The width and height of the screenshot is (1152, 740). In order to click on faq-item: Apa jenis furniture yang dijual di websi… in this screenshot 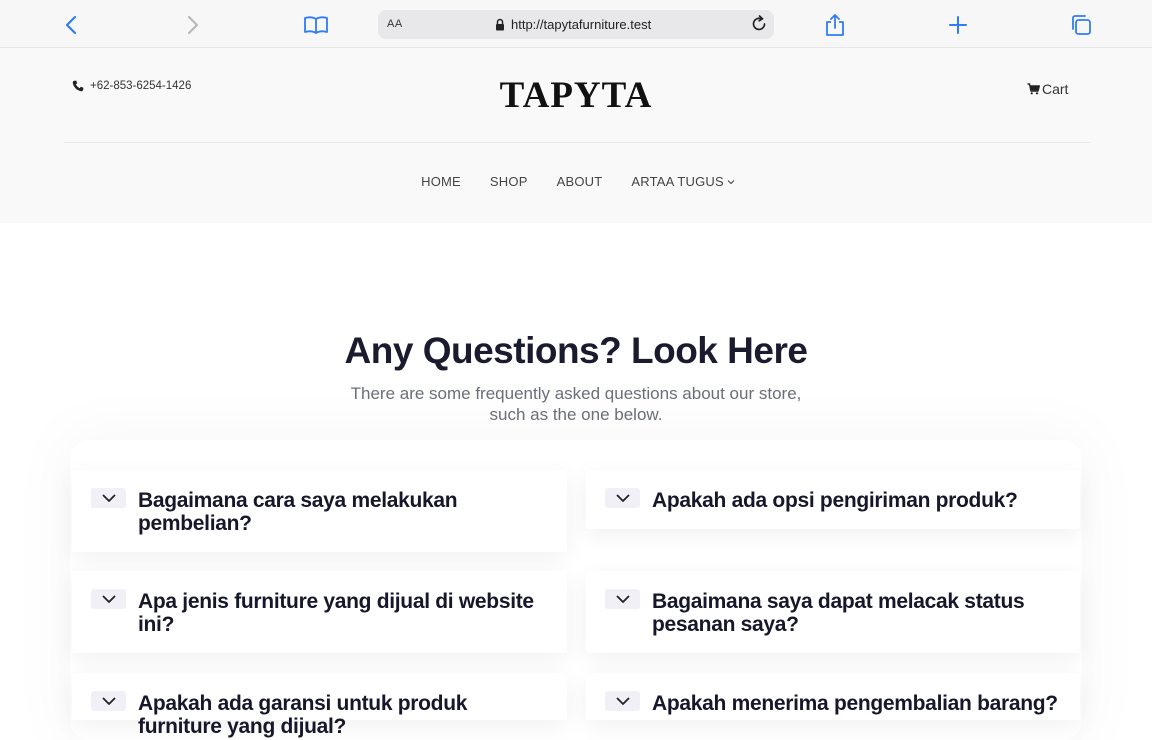, I will do `click(319, 612)`.